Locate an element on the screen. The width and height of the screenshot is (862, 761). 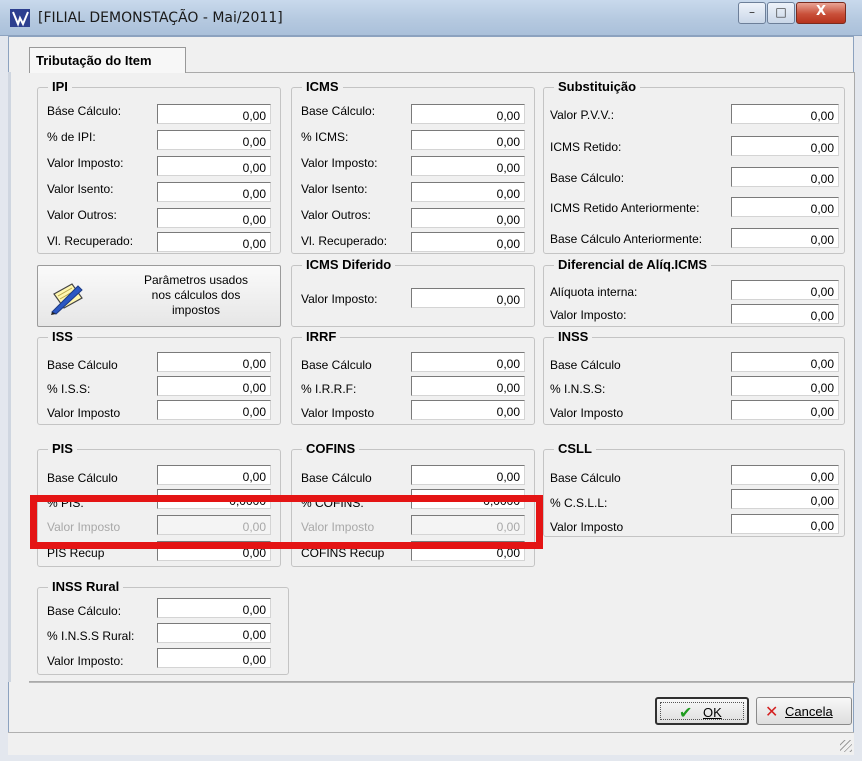
ipi-percent-field: 0,00 is located at coordinates (214, 140).